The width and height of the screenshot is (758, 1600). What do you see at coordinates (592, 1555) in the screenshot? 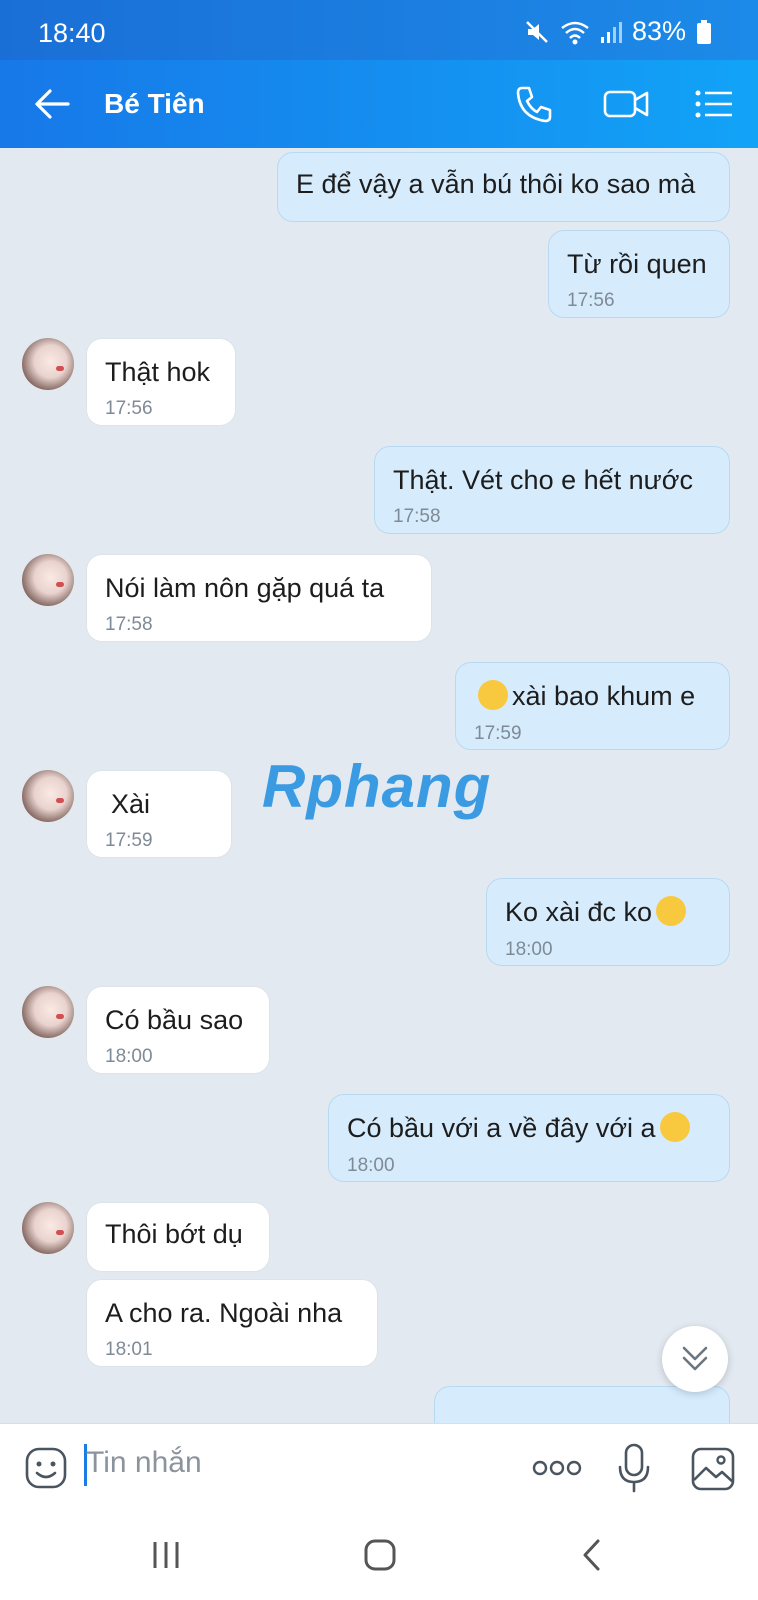
I see `nav-back-icon` at bounding box center [592, 1555].